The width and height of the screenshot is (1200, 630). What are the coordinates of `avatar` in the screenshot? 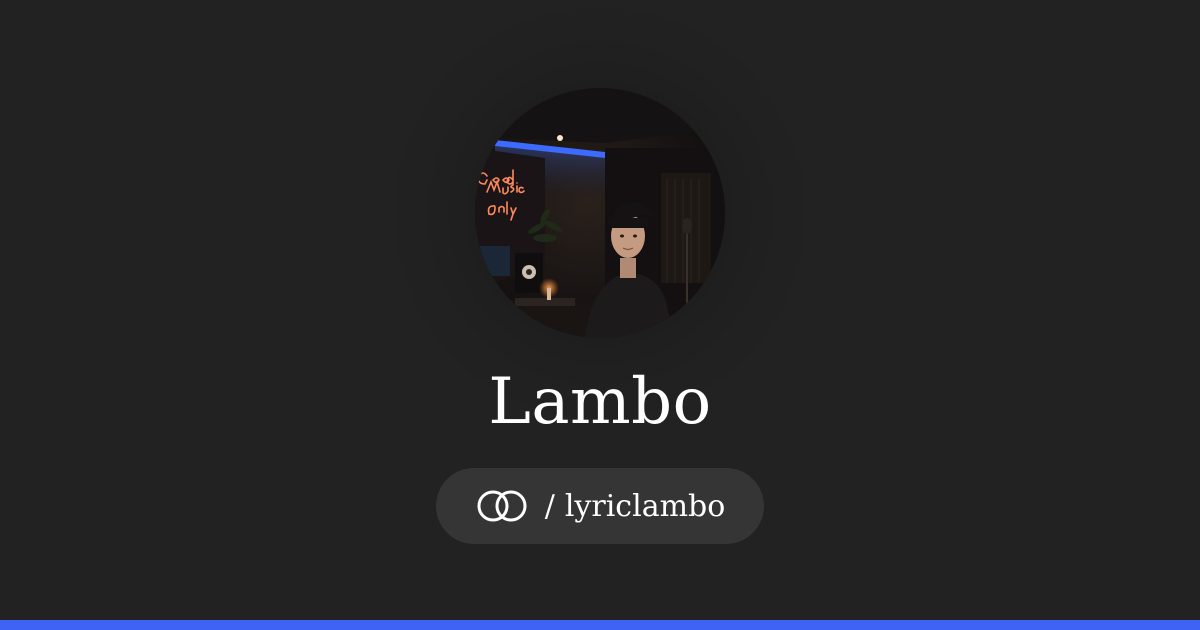 It's located at (600, 213).